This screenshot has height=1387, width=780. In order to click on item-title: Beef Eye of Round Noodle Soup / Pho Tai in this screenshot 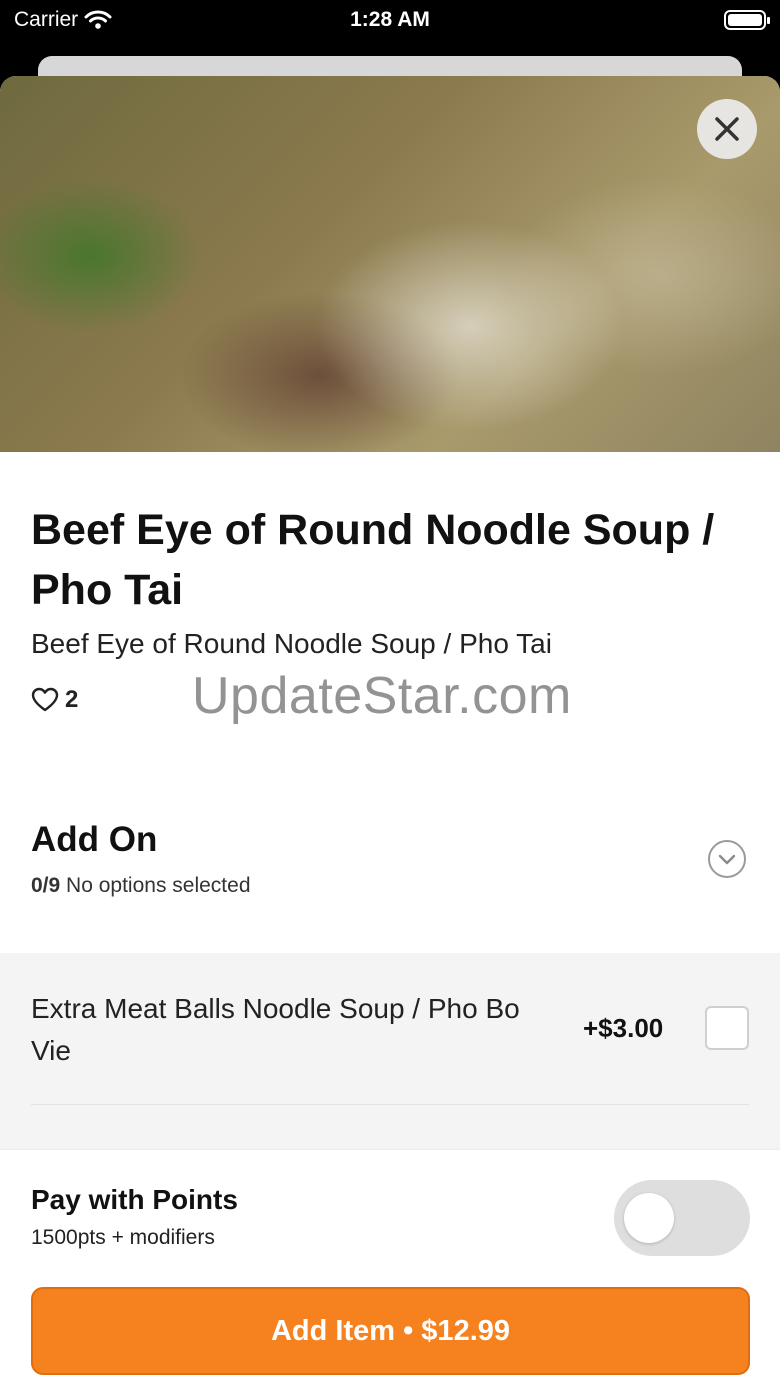, I will do `click(373, 560)`.